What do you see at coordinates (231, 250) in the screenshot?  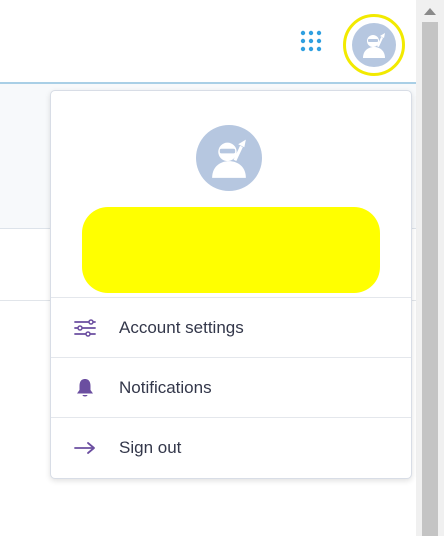 I see `redacted-user-name` at bounding box center [231, 250].